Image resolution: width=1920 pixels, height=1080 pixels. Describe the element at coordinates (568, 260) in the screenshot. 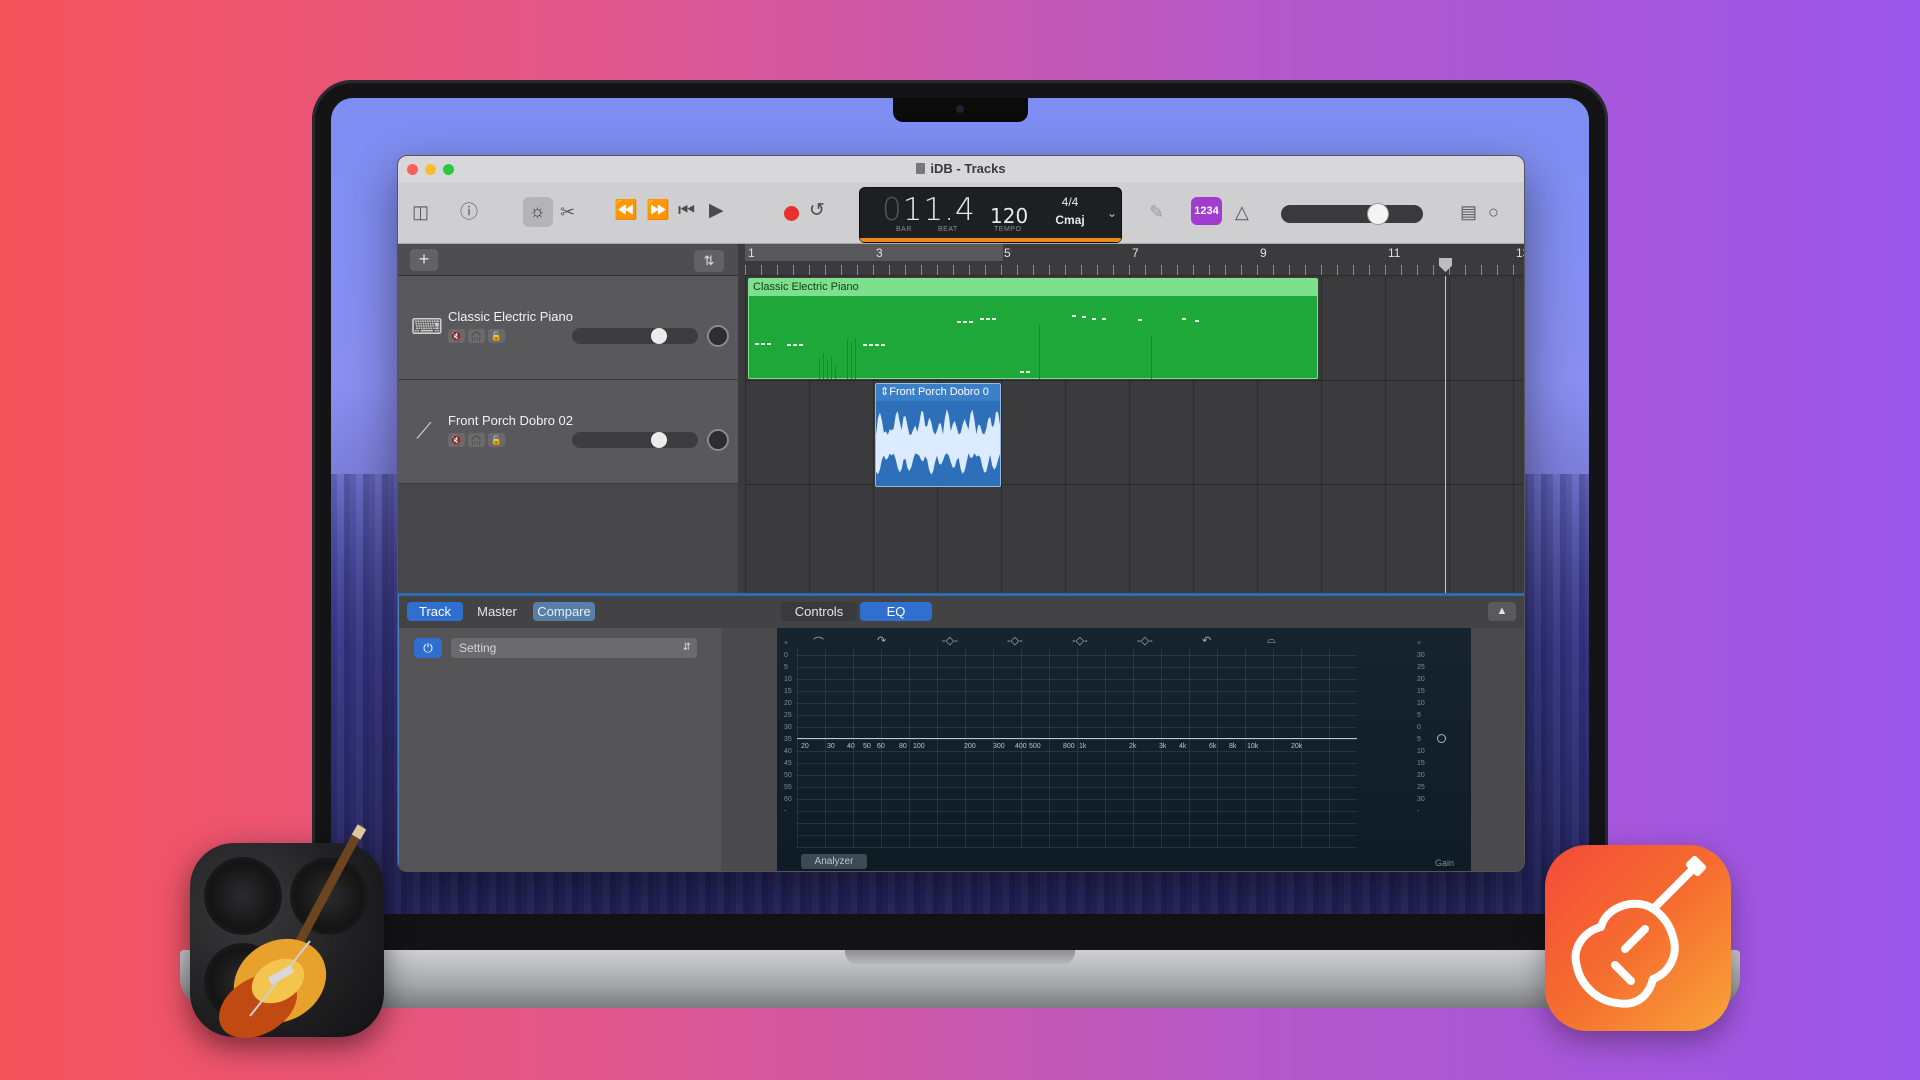

I see `track-header-strip: + ⇅` at that location.